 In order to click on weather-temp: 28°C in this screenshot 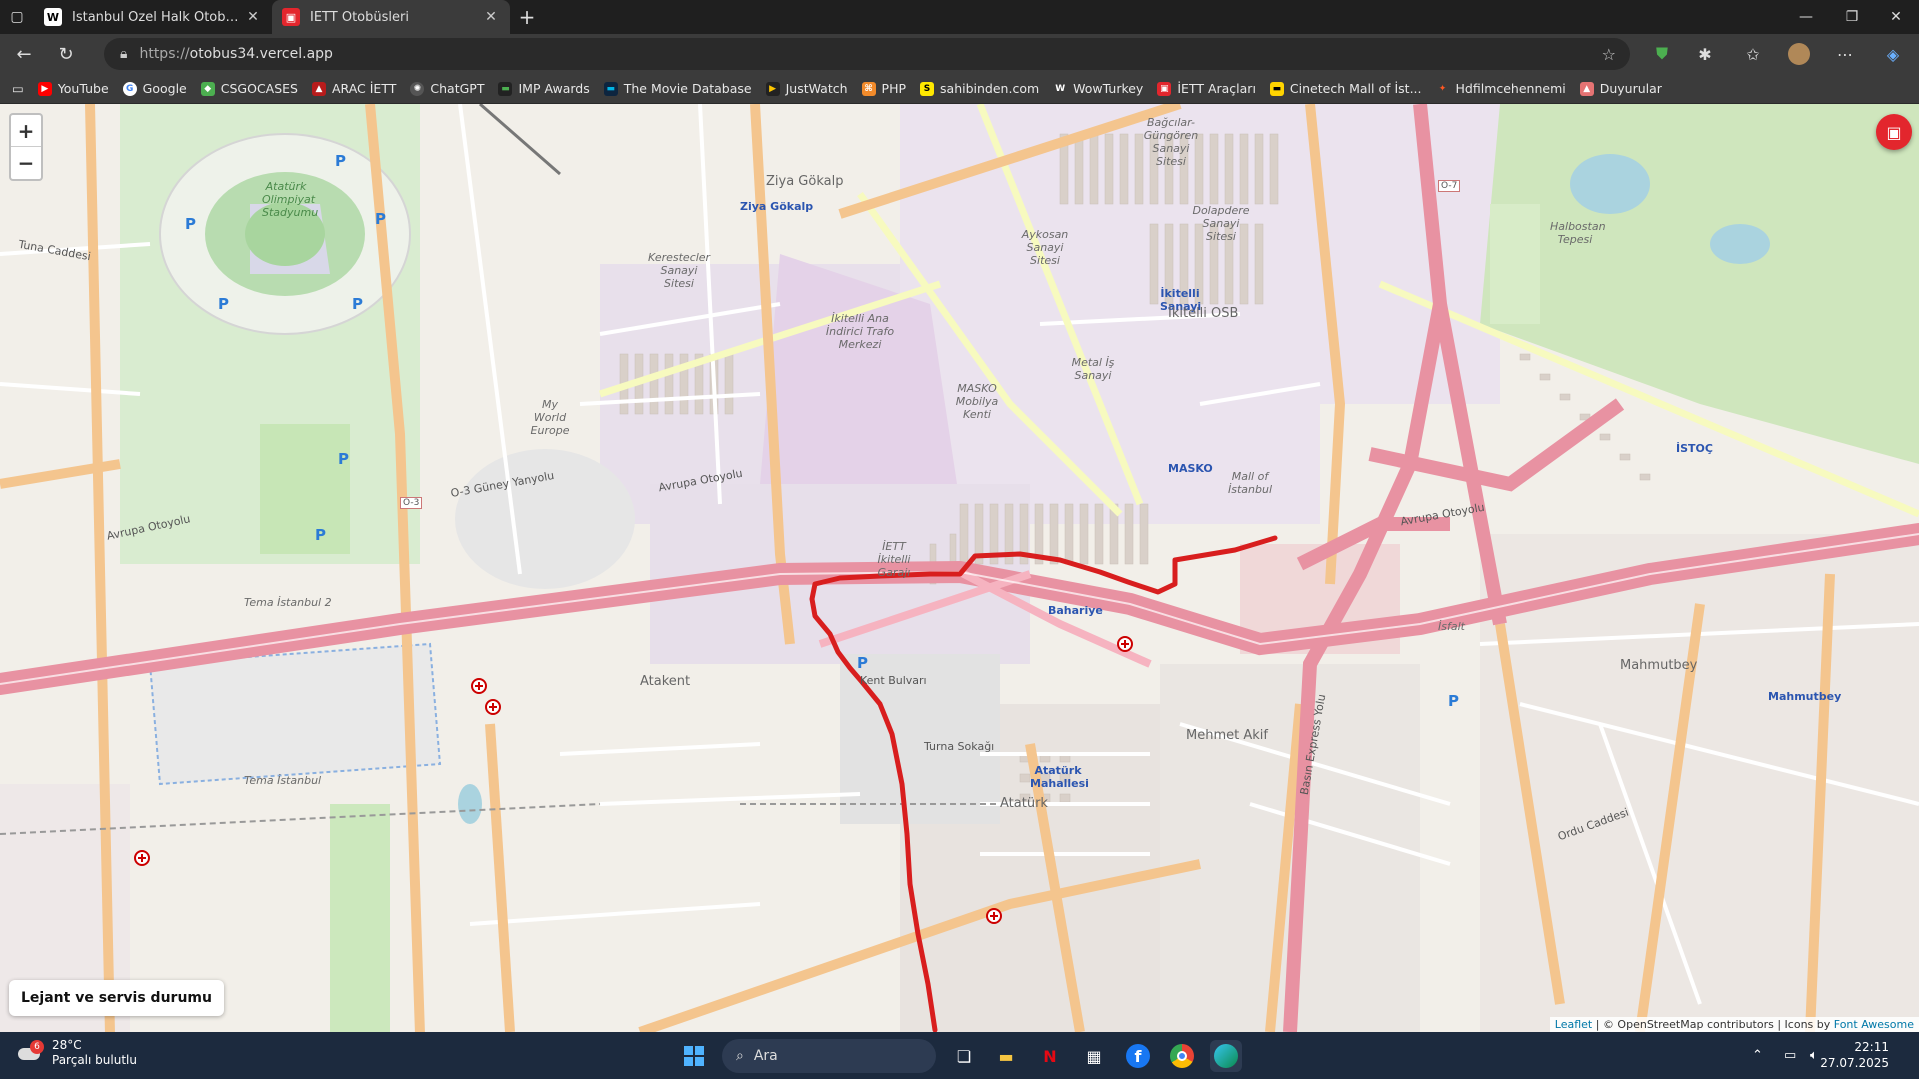, I will do `click(67, 1045)`.